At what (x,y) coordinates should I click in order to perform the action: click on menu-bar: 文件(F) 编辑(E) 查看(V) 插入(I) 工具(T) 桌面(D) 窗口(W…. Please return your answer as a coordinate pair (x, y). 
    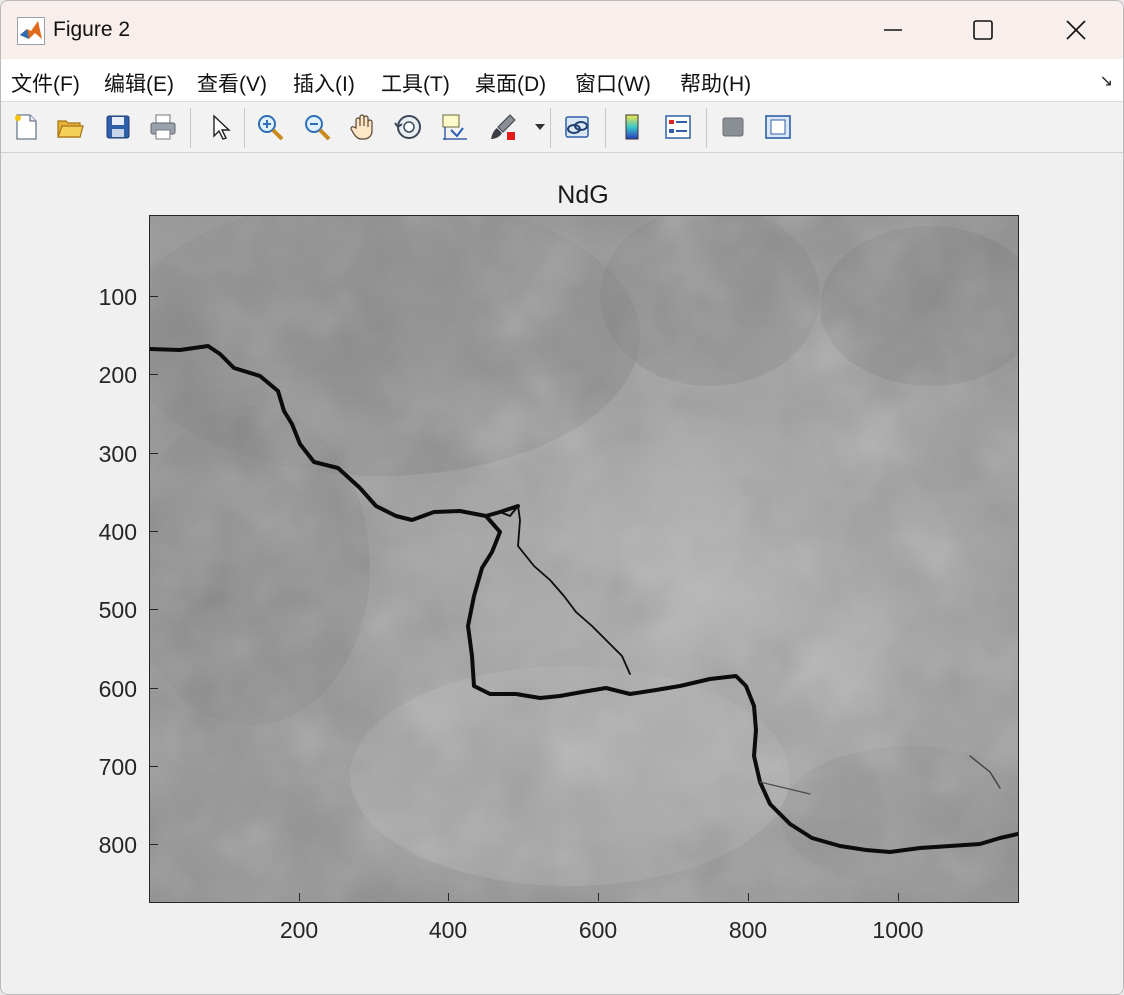
    Looking at the image, I should click on (562, 80).